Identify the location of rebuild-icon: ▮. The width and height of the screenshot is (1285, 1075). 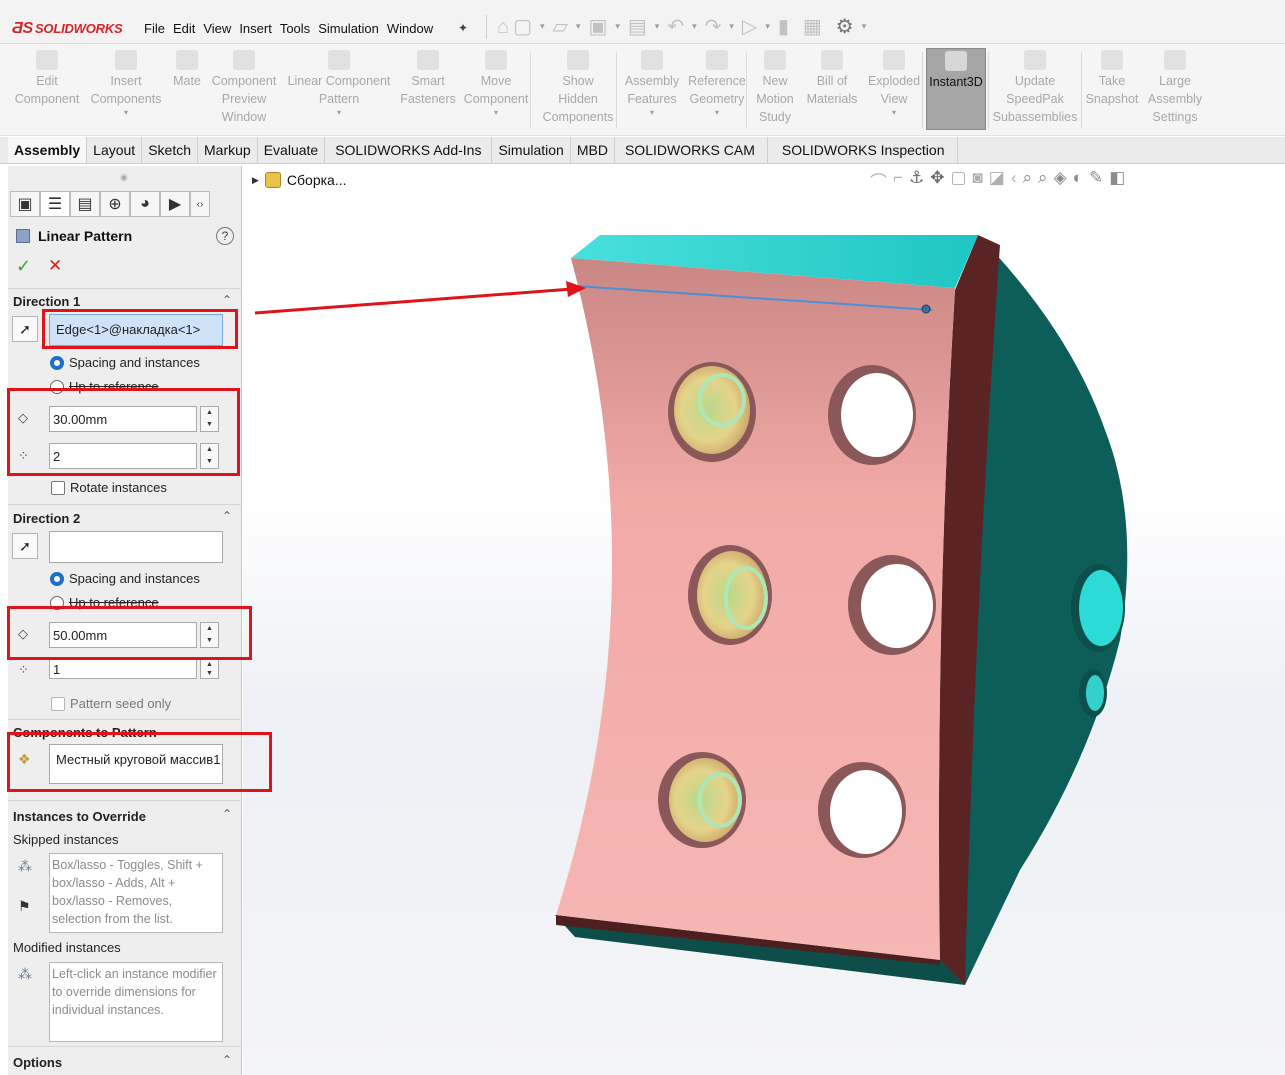
(783, 27).